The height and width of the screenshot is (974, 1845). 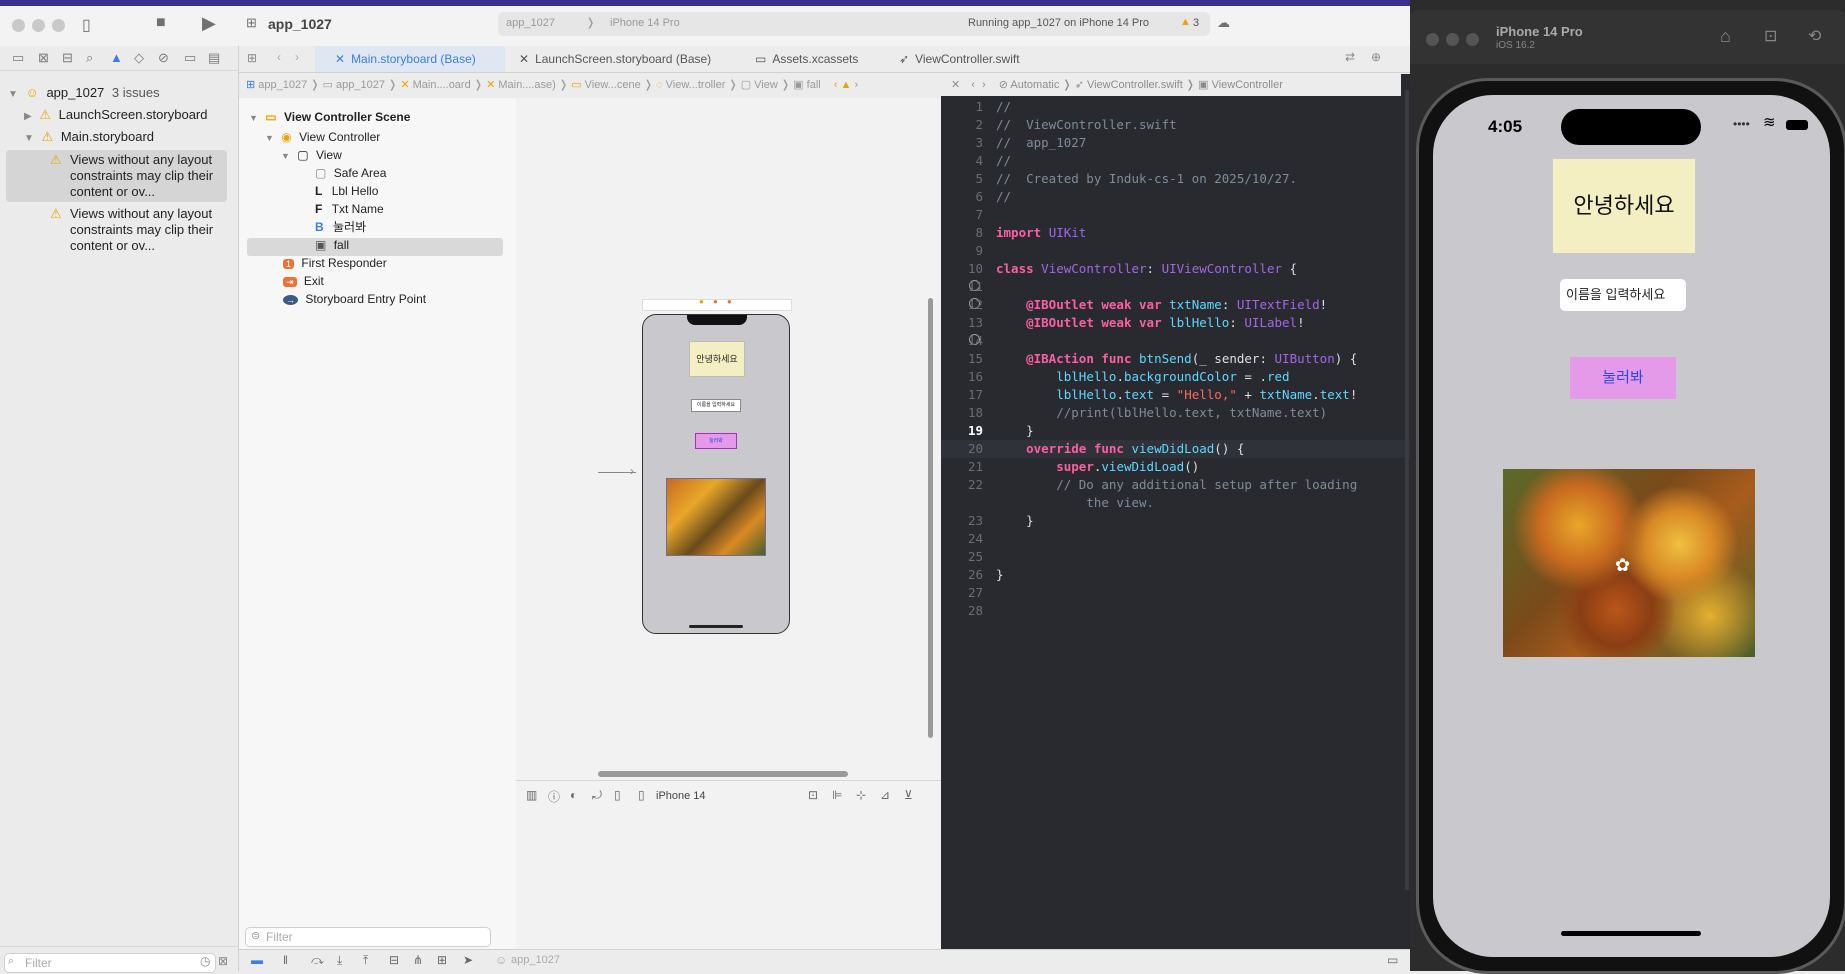 What do you see at coordinates (1176, 377) in the screenshot?
I see `code-line: 16 lblHello.backgroundColor = .red` at bounding box center [1176, 377].